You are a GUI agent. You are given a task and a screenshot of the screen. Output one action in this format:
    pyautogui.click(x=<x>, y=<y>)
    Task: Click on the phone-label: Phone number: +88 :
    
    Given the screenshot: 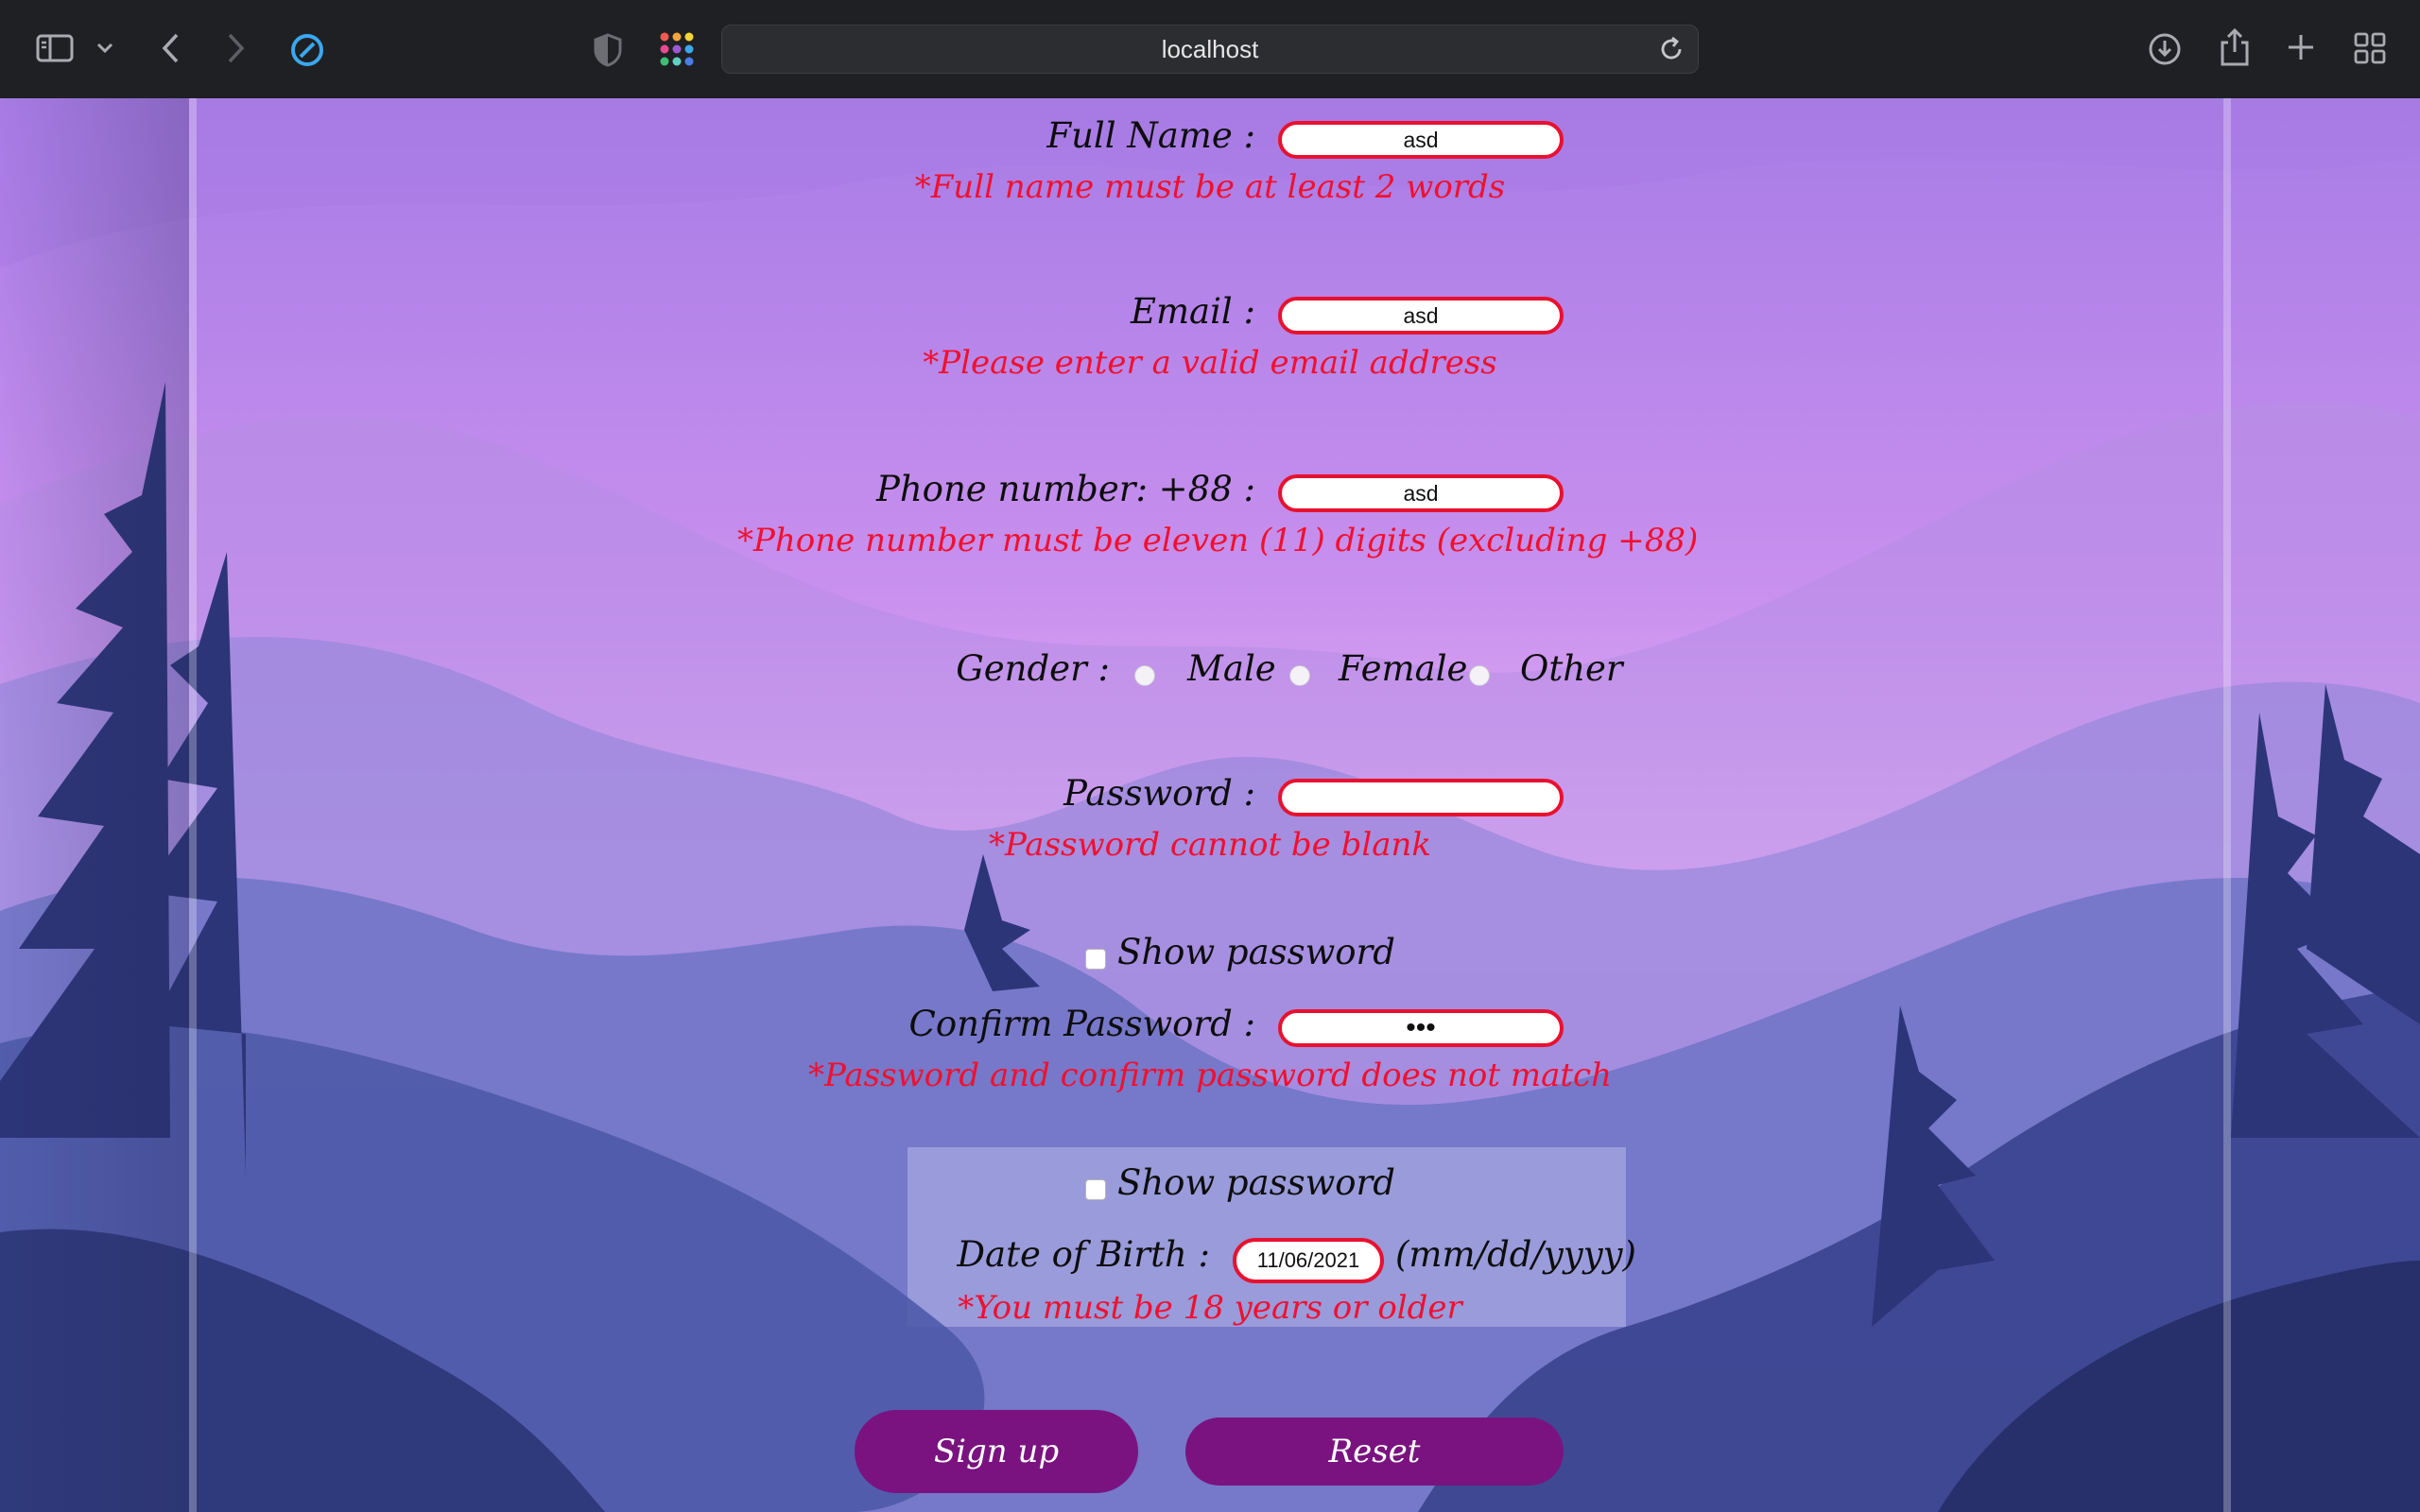 What is the action you would take?
    pyautogui.click(x=1065, y=489)
    